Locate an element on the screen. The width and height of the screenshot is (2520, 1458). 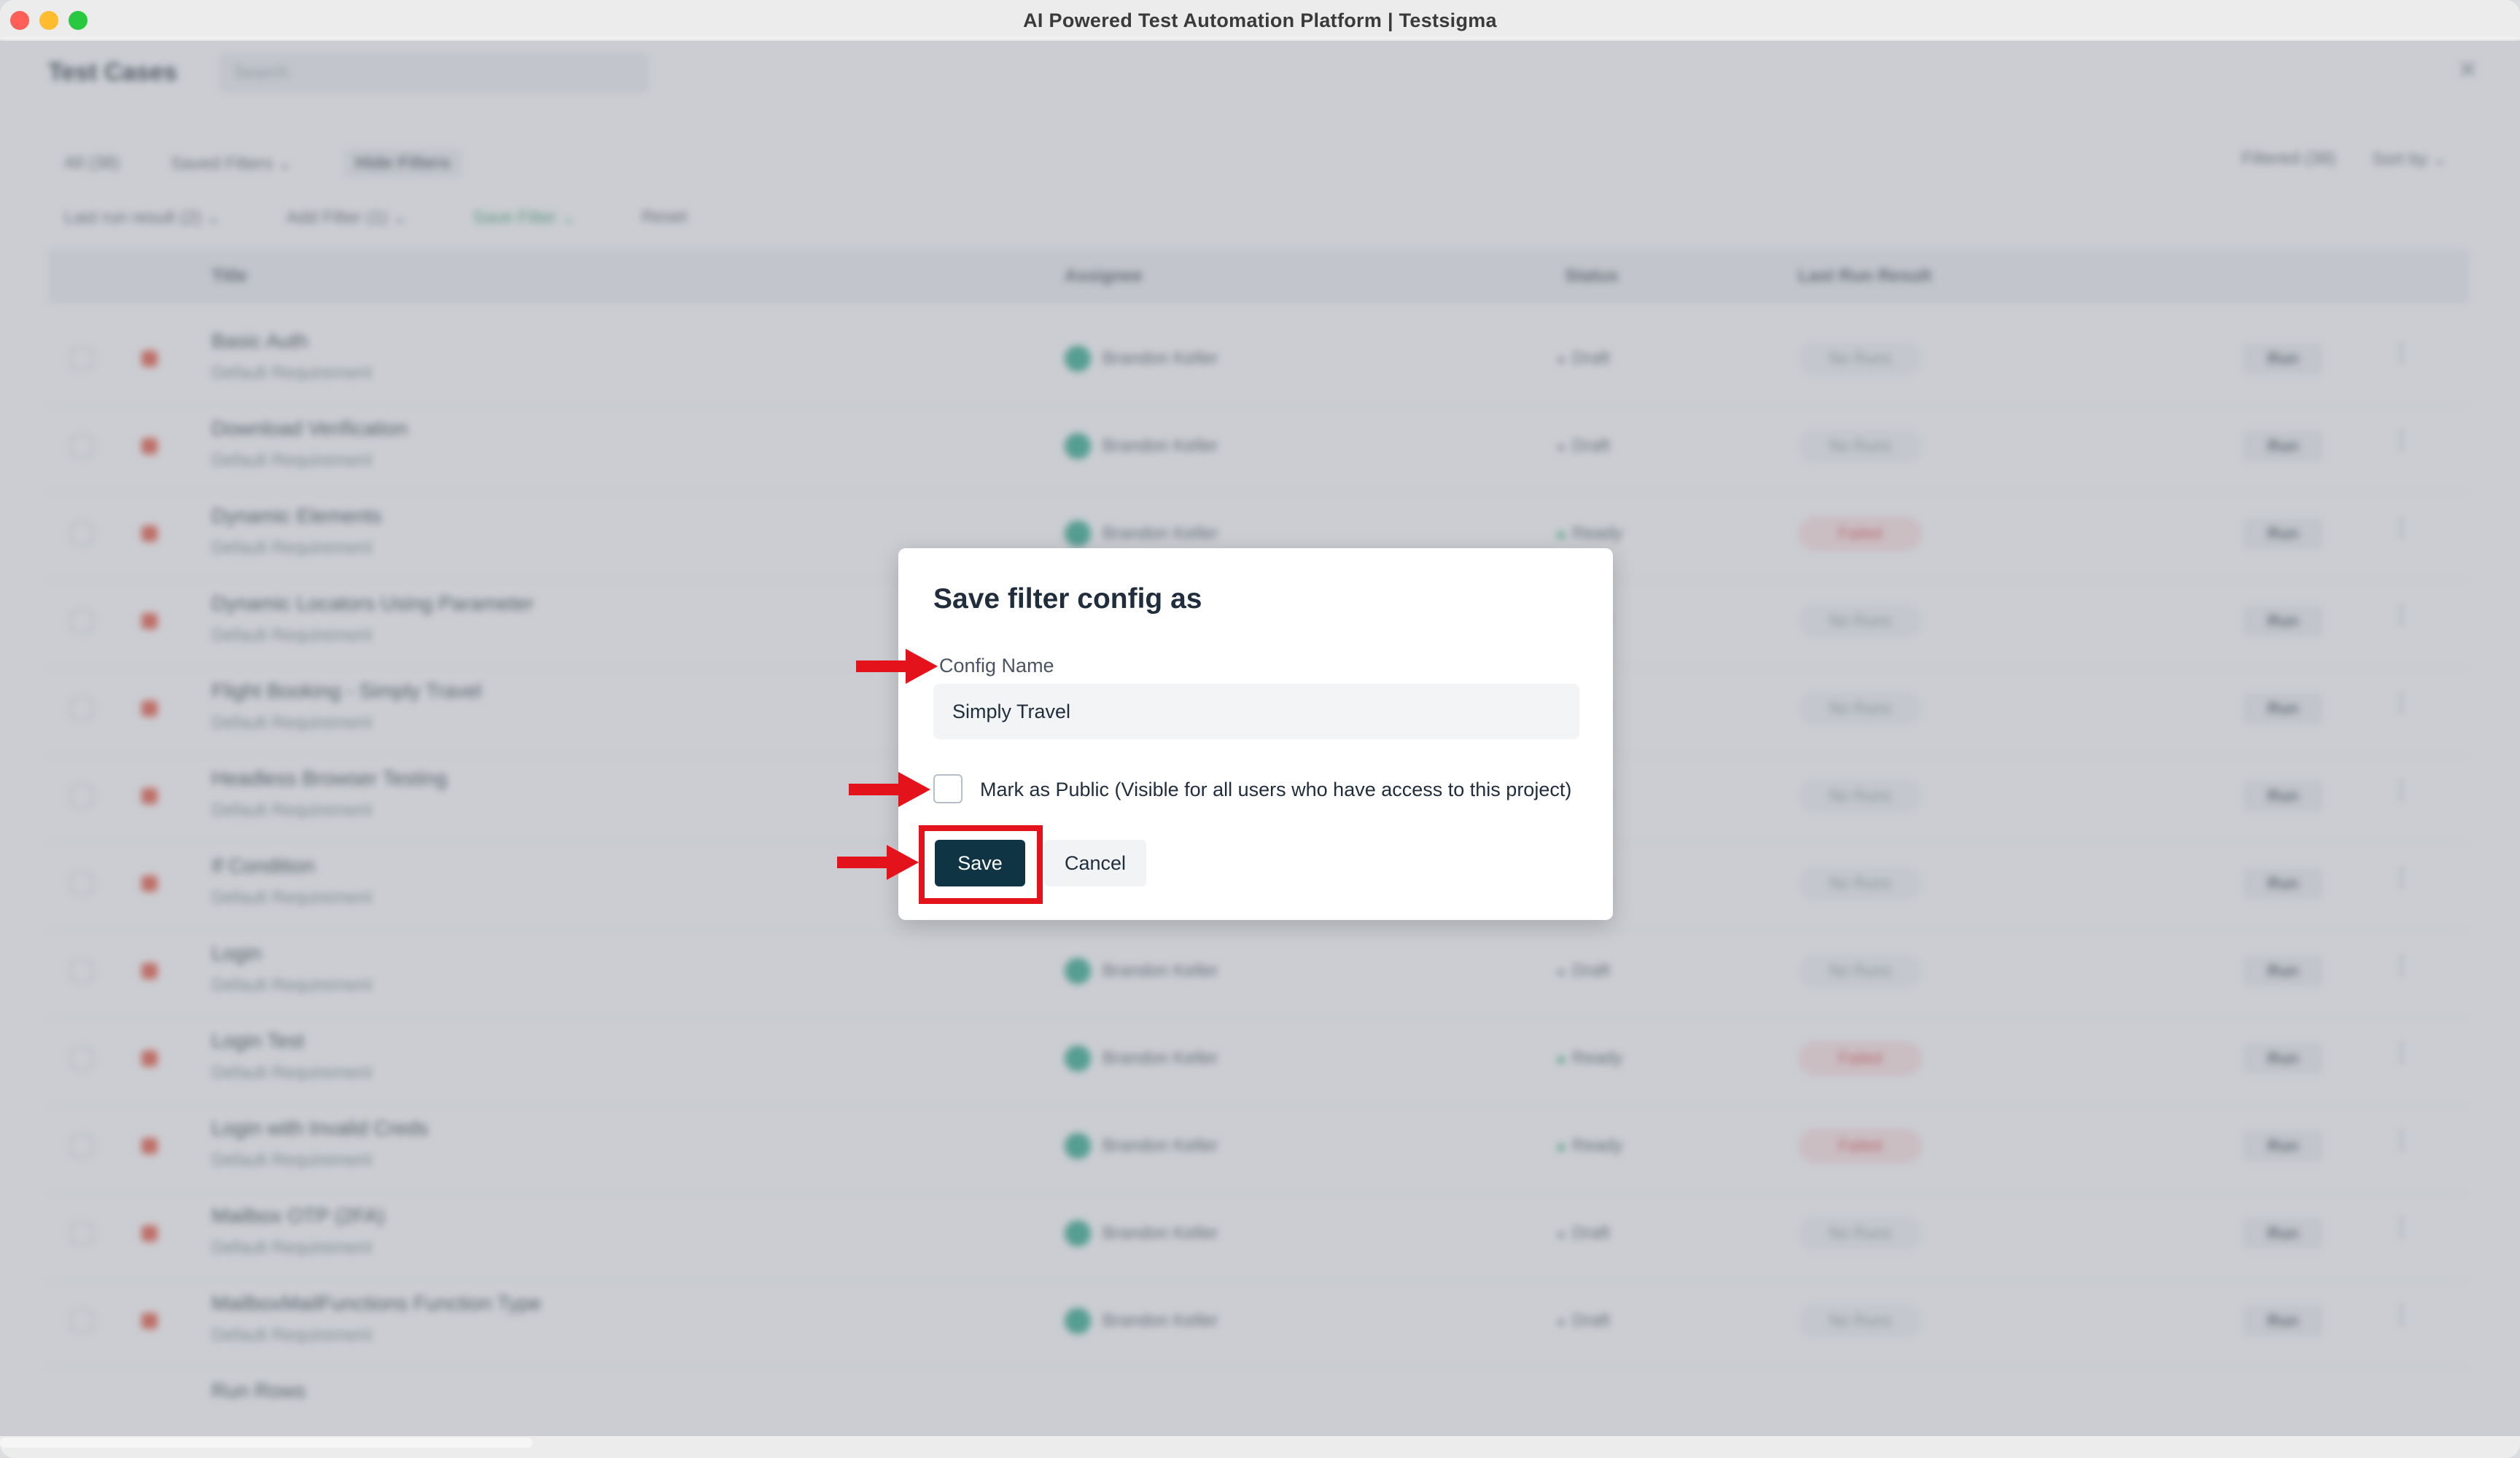
config-name-input is located at coordinates (1256, 711).